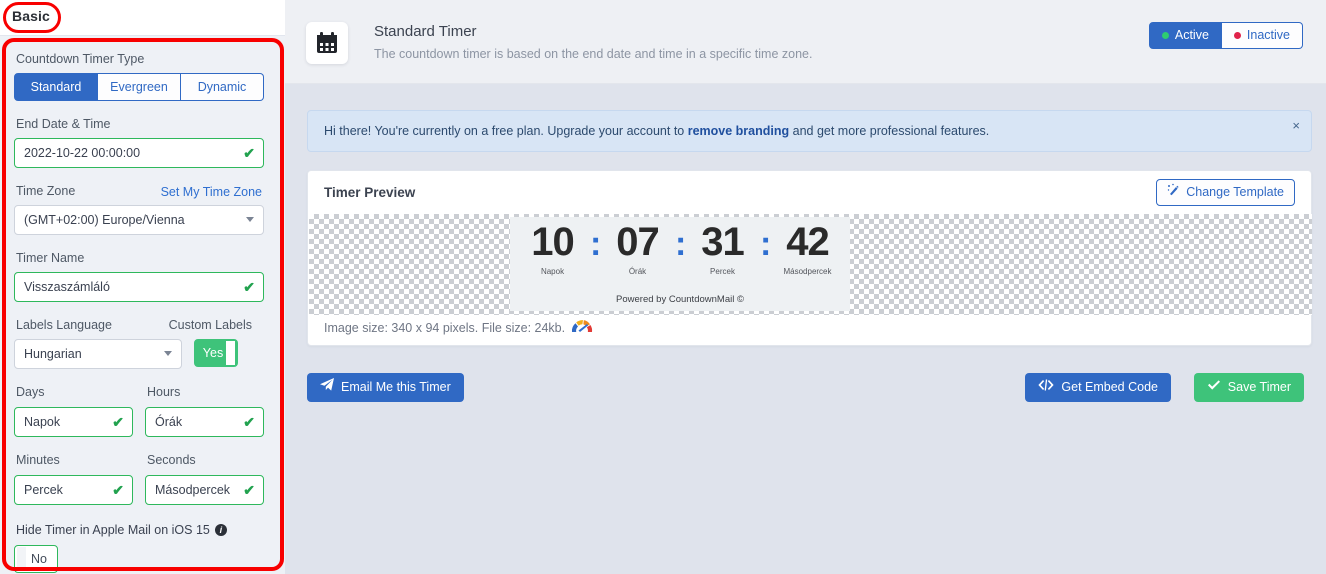 The image size is (1326, 574). Describe the element at coordinates (220, 530) in the screenshot. I see `info-icon: i` at that location.